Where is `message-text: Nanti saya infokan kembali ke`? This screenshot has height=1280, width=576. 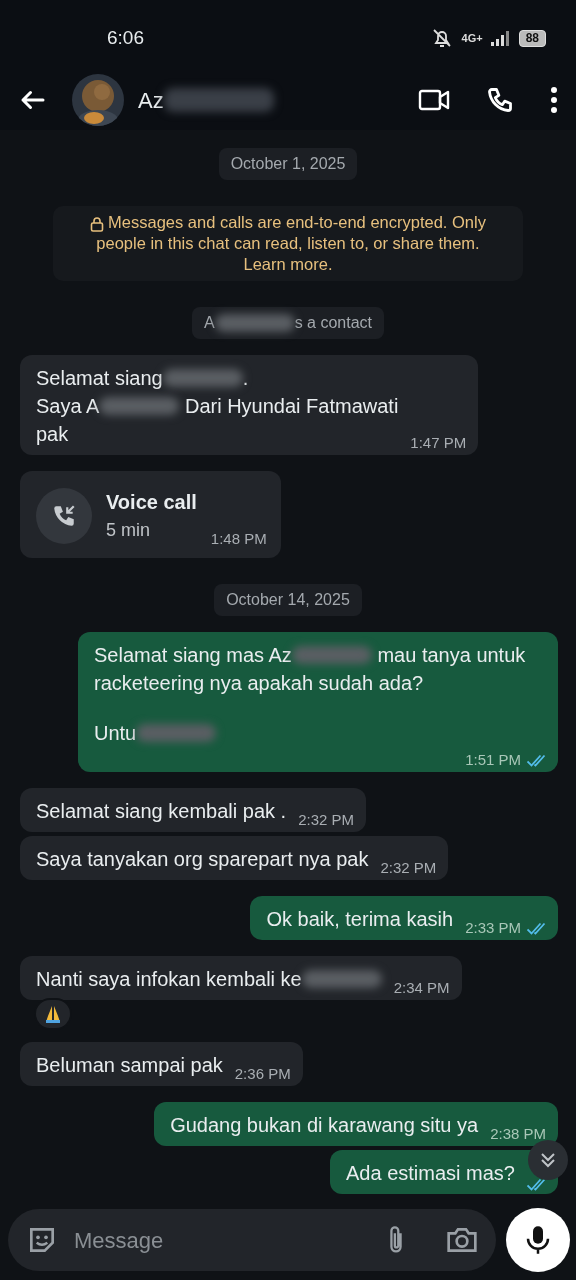 message-text: Nanti saya infokan kembali ke is located at coordinates (169, 979).